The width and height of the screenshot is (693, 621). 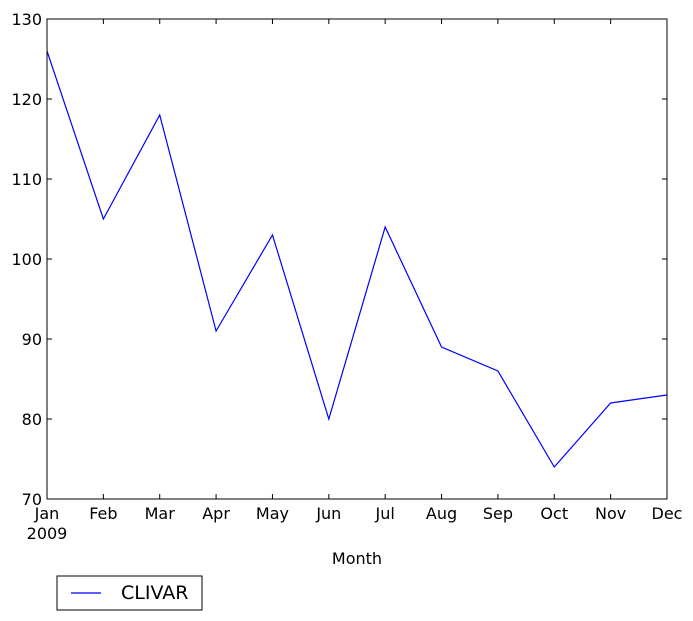 I want to click on x-tick-label: May, so click(x=272, y=513).